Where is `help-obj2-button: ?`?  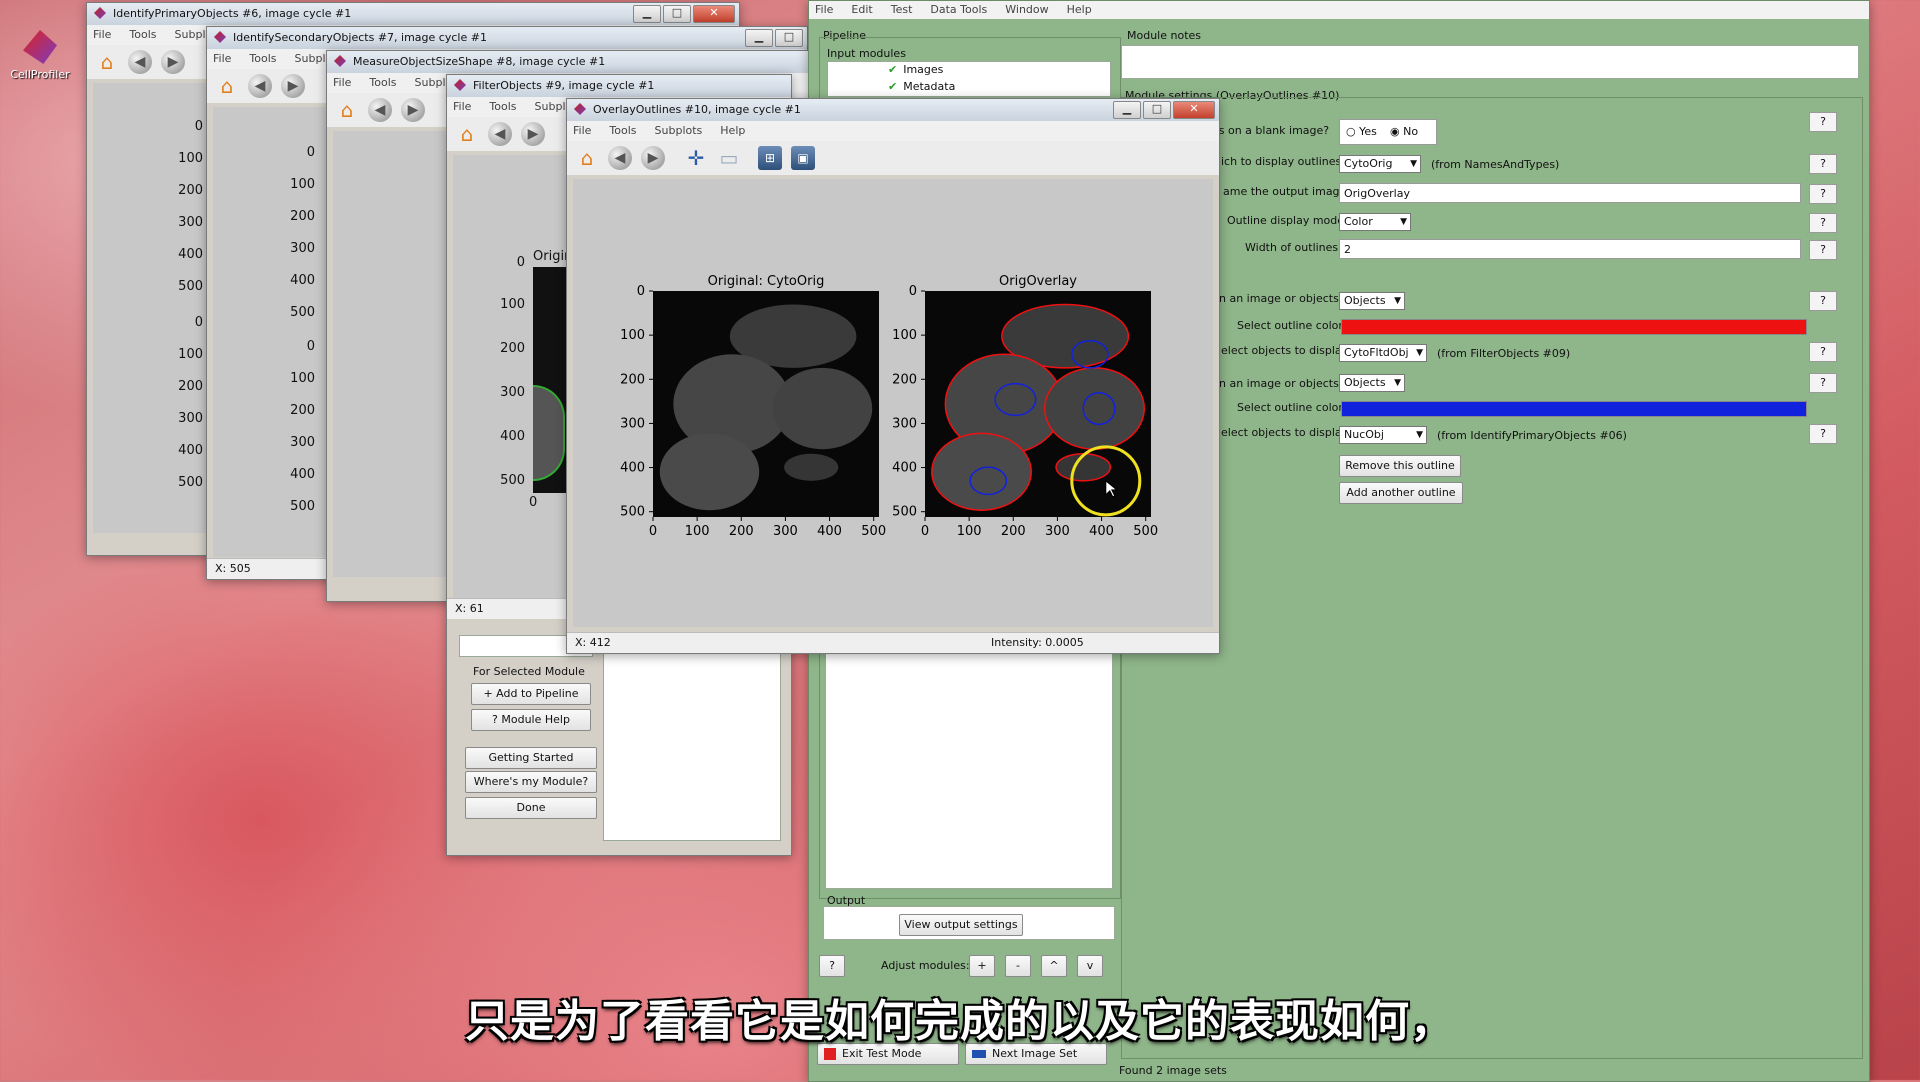 help-obj2-button: ? is located at coordinates (1823, 434).